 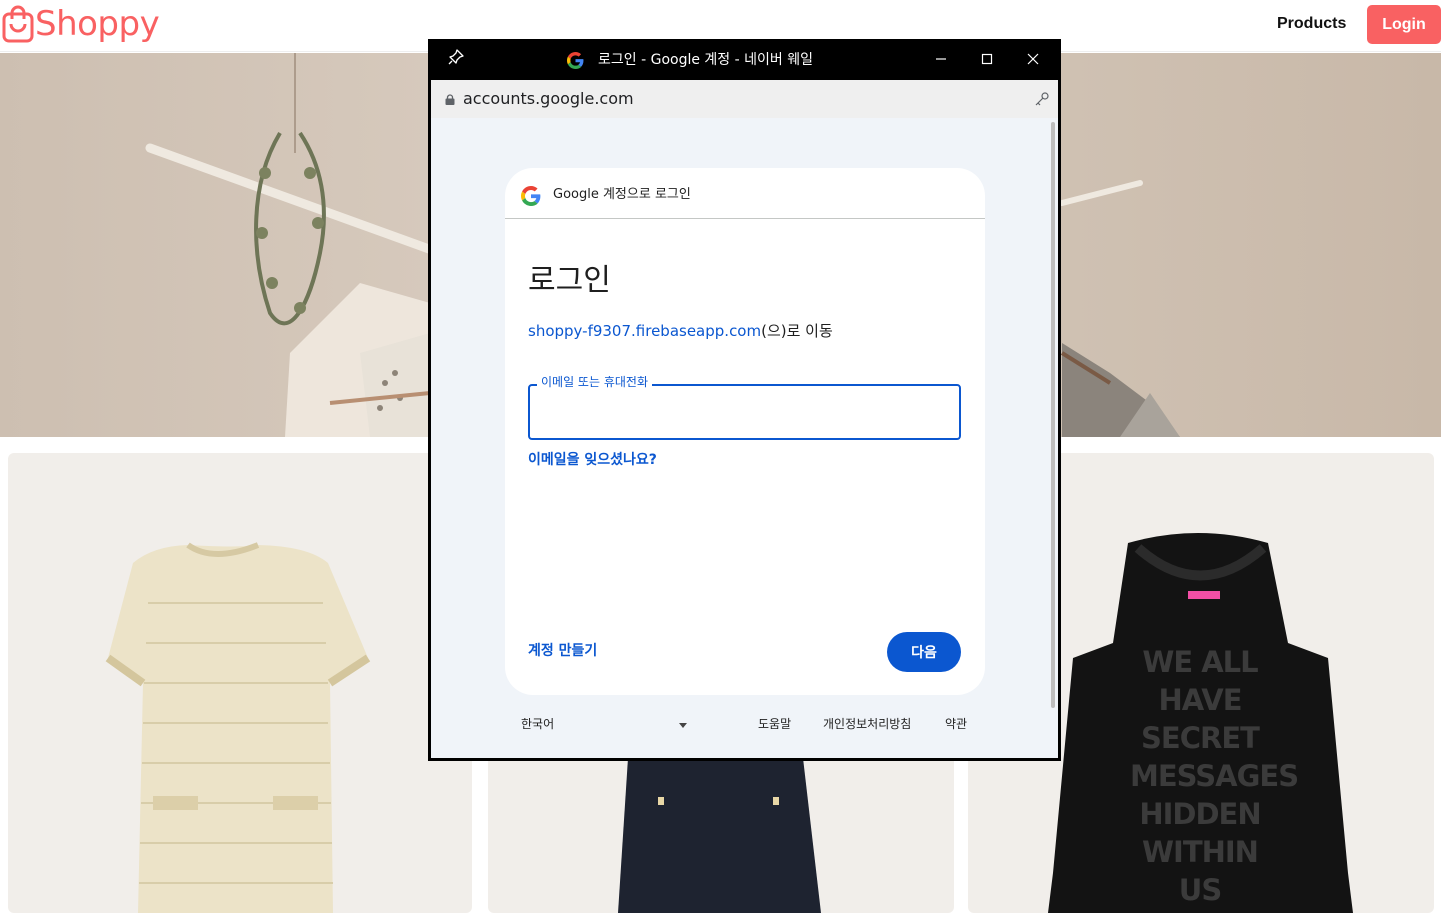 What do you see at coordinates (537, 724) in the screenshot?
I see `language-select: 한국어` at bounding box center [537, 724].